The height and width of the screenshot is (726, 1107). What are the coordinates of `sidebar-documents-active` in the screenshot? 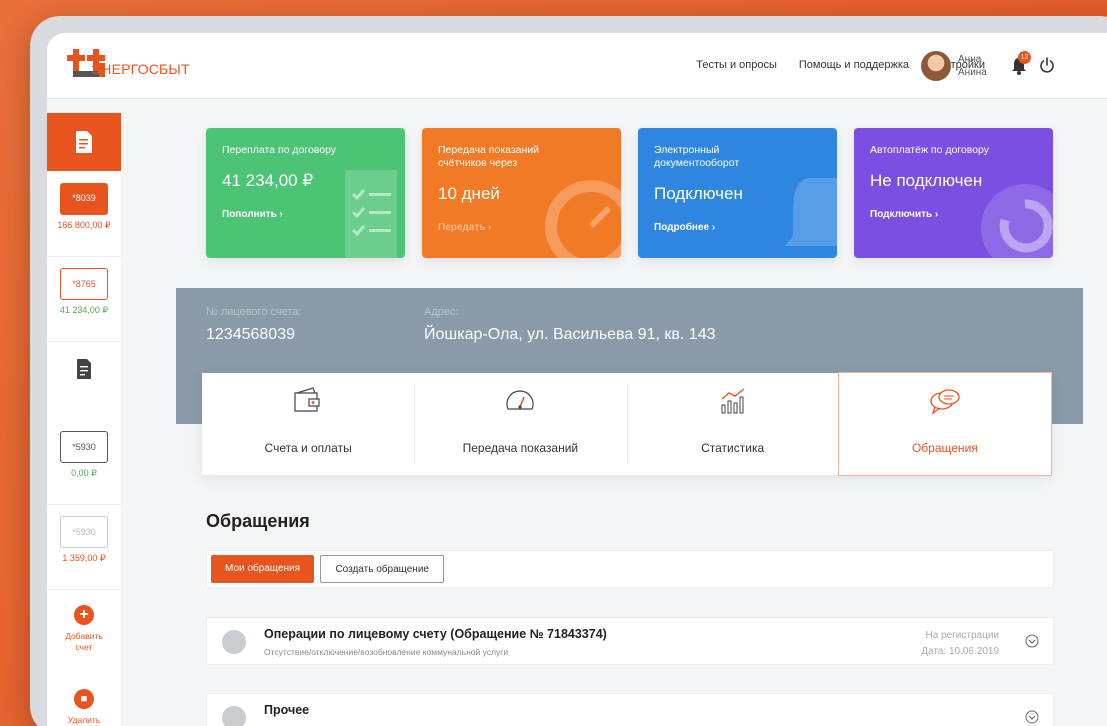 It's located at (84, 142).